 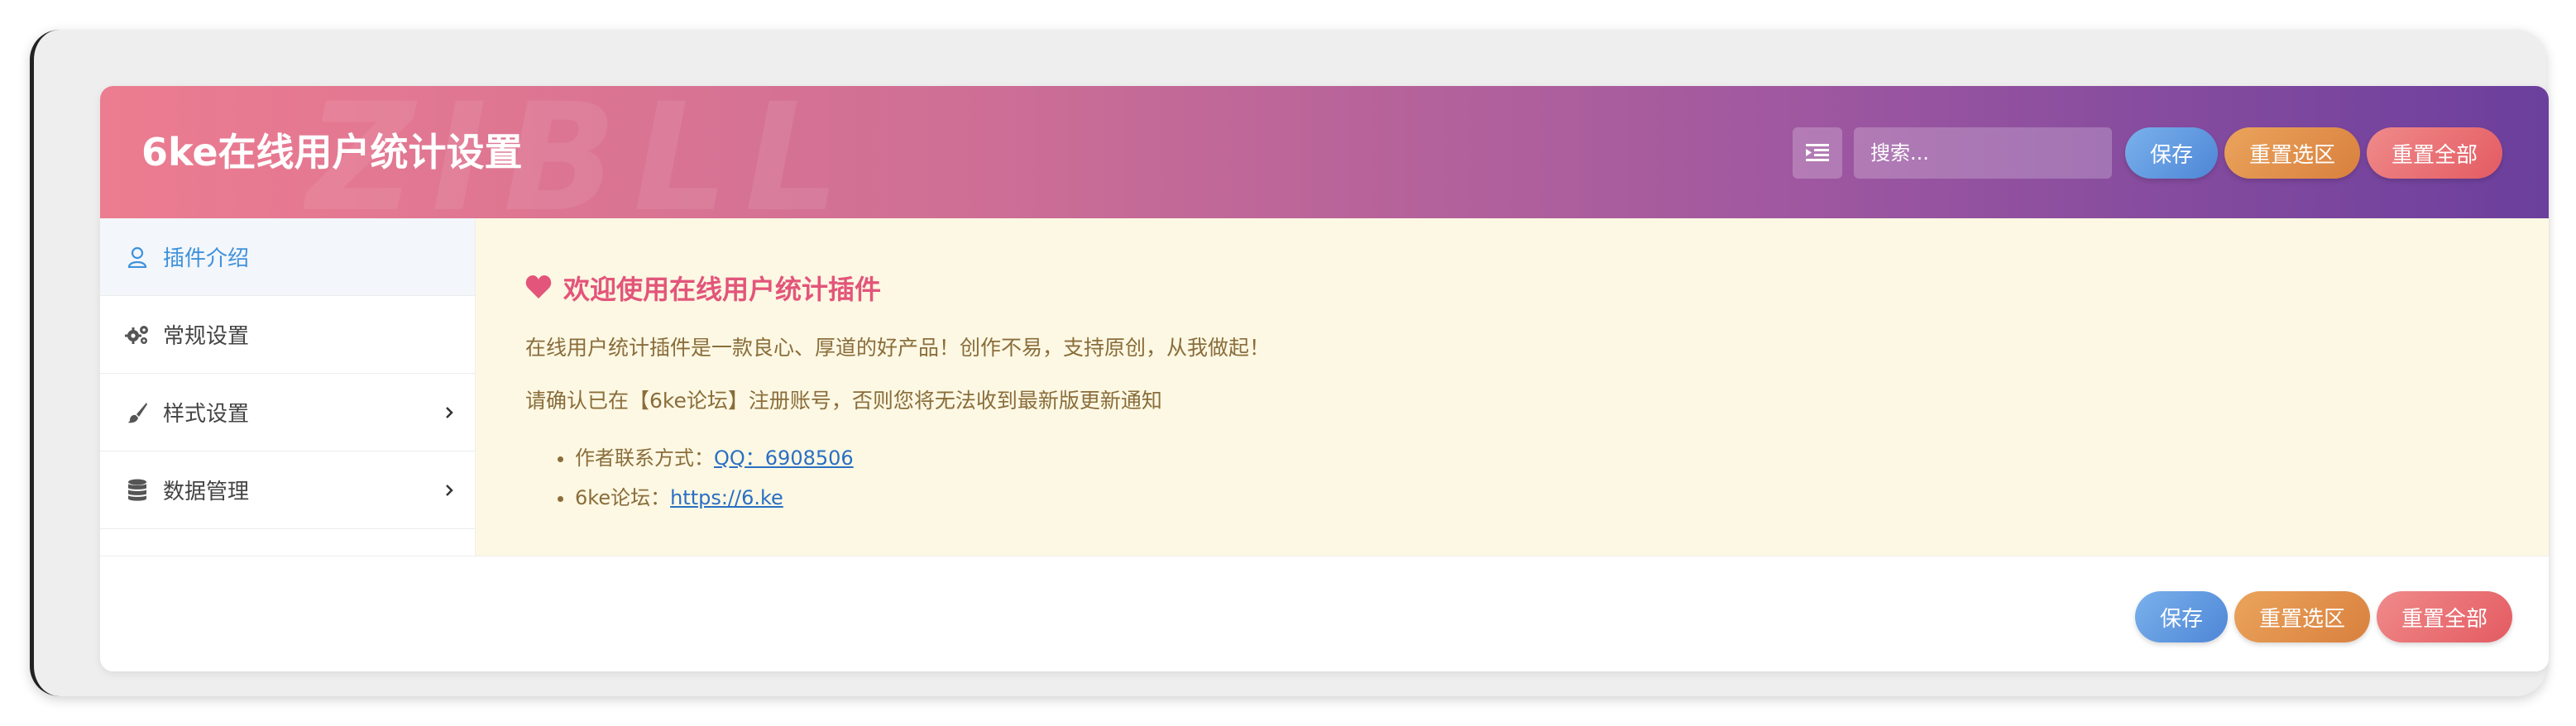 What do you see at coordinates (137, 334) in the screenshot?
I see `gears-icon` at bounding box center [137, 334].